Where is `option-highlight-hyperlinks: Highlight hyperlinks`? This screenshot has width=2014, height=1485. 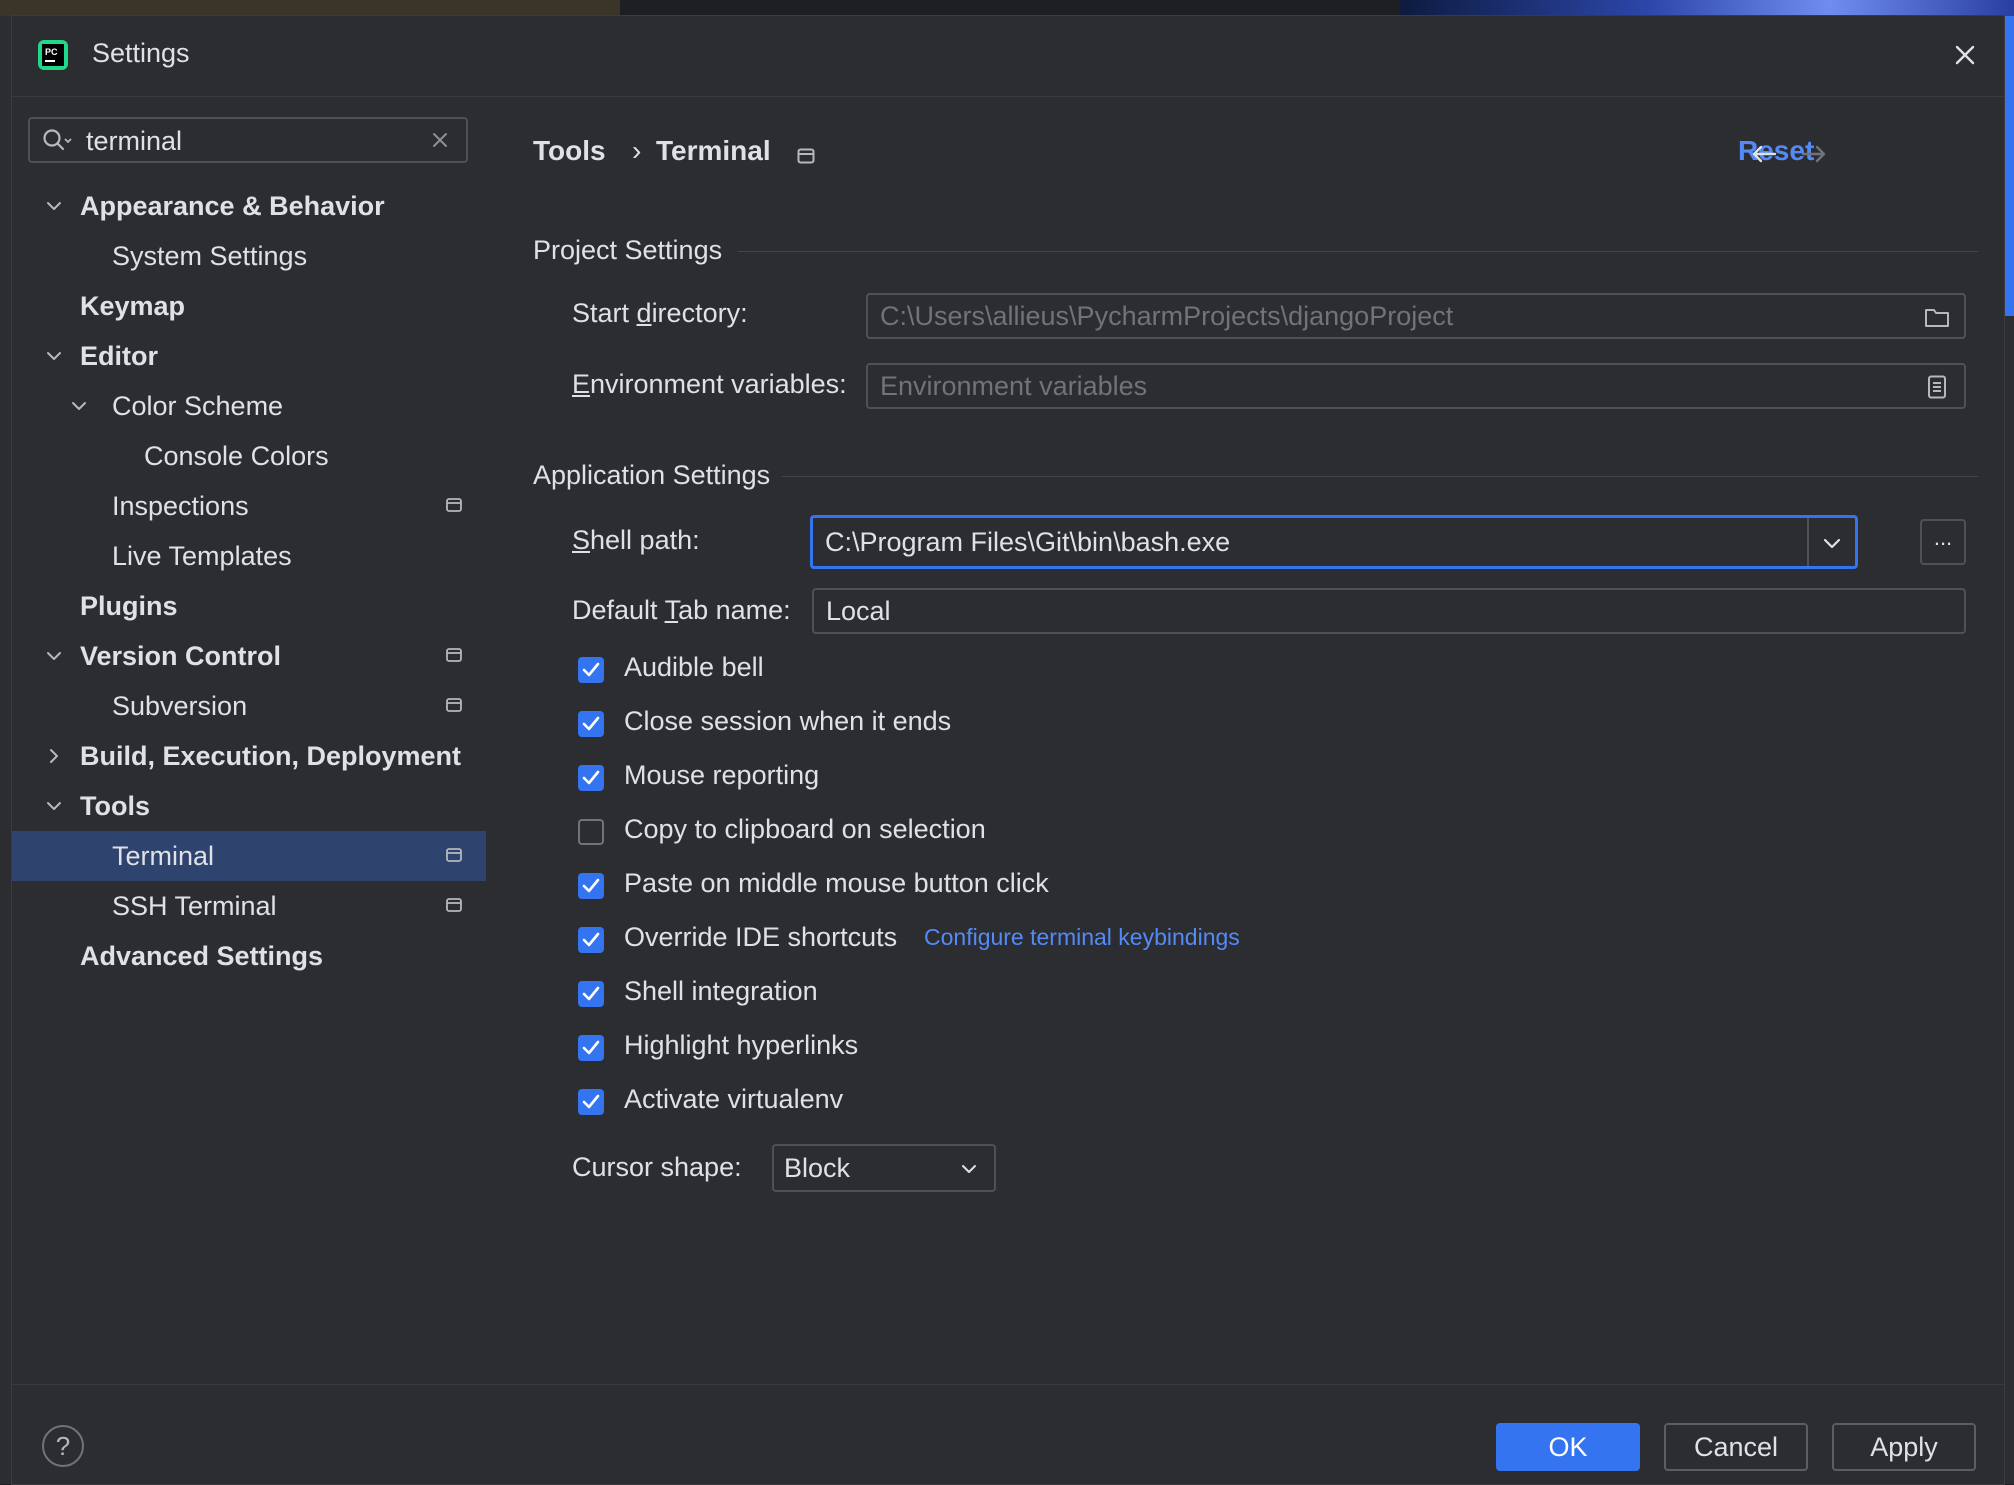 option-highlight-hyperlinks: Highlight hyperlinks is located at coordinates (1178, 1048).